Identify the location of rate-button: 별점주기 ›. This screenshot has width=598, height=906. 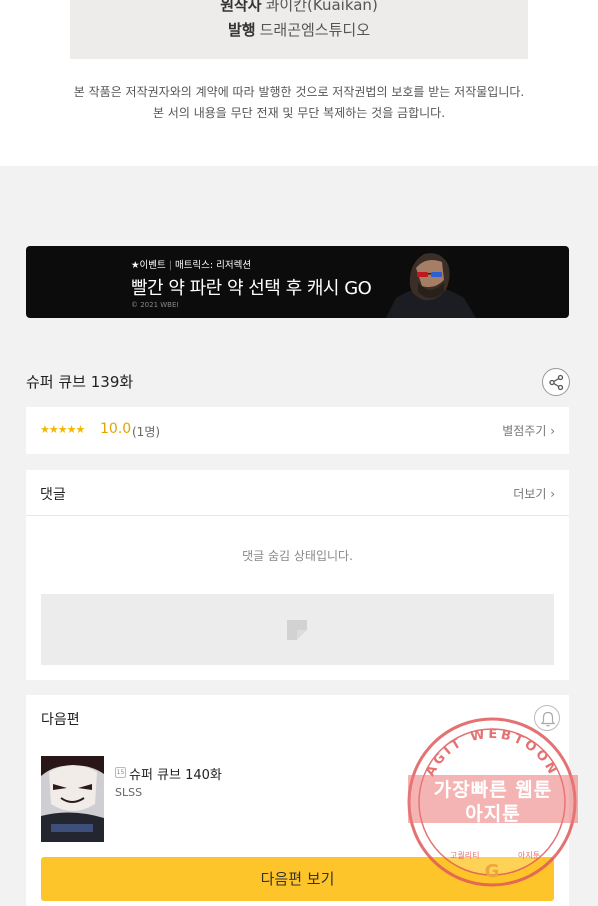
(528, 430).